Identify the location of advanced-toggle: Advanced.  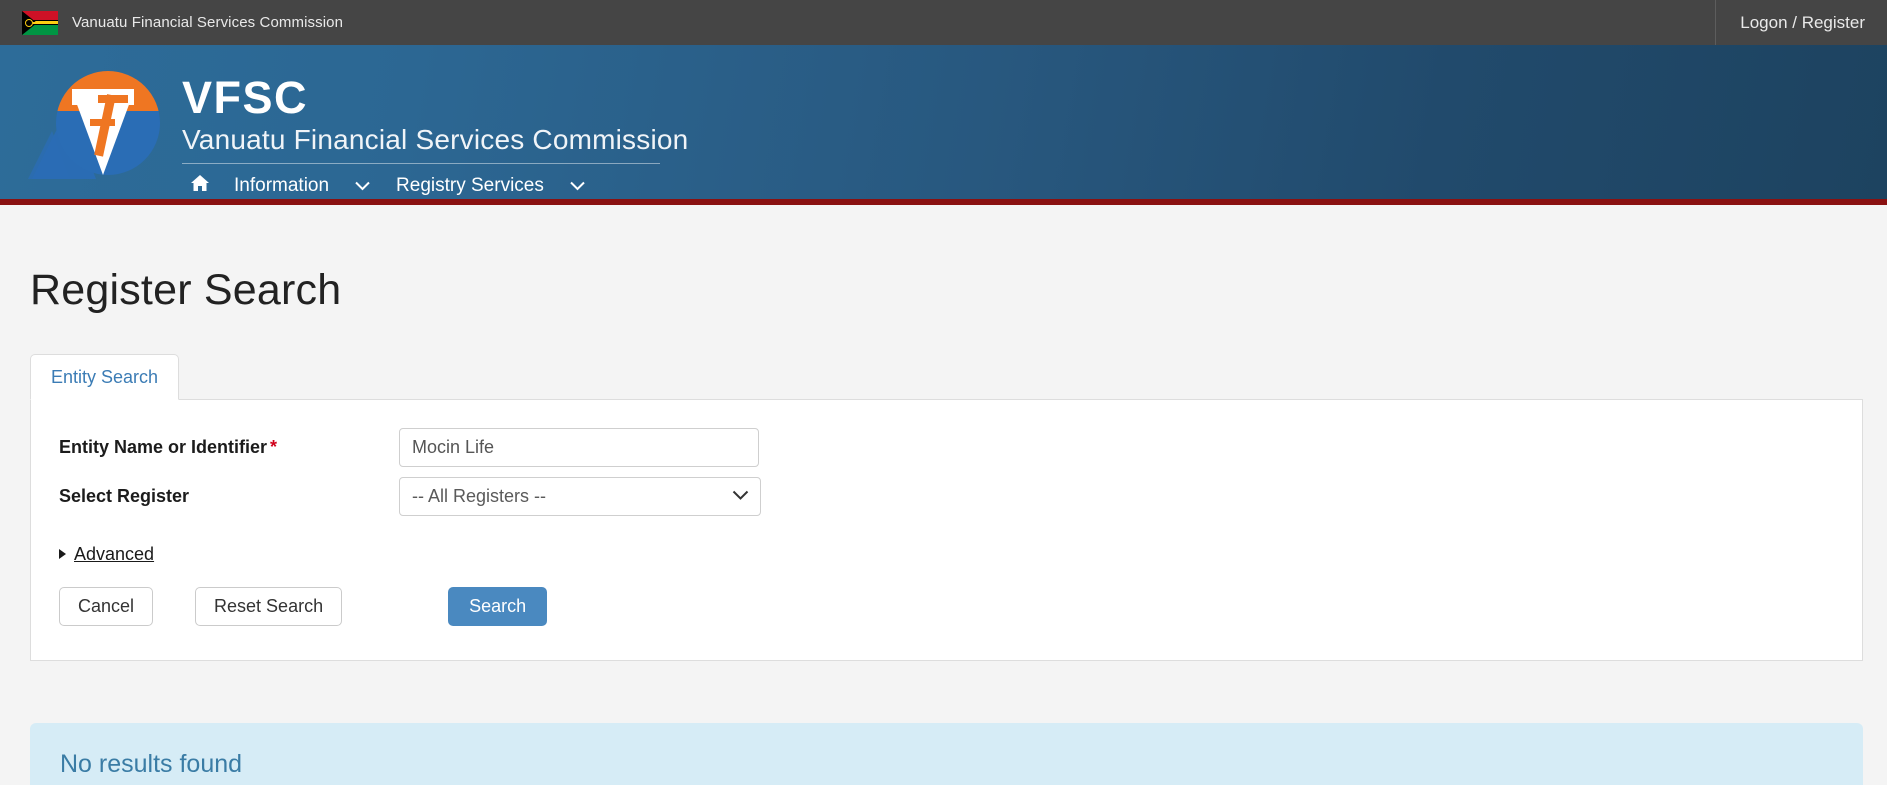
(106, 554).